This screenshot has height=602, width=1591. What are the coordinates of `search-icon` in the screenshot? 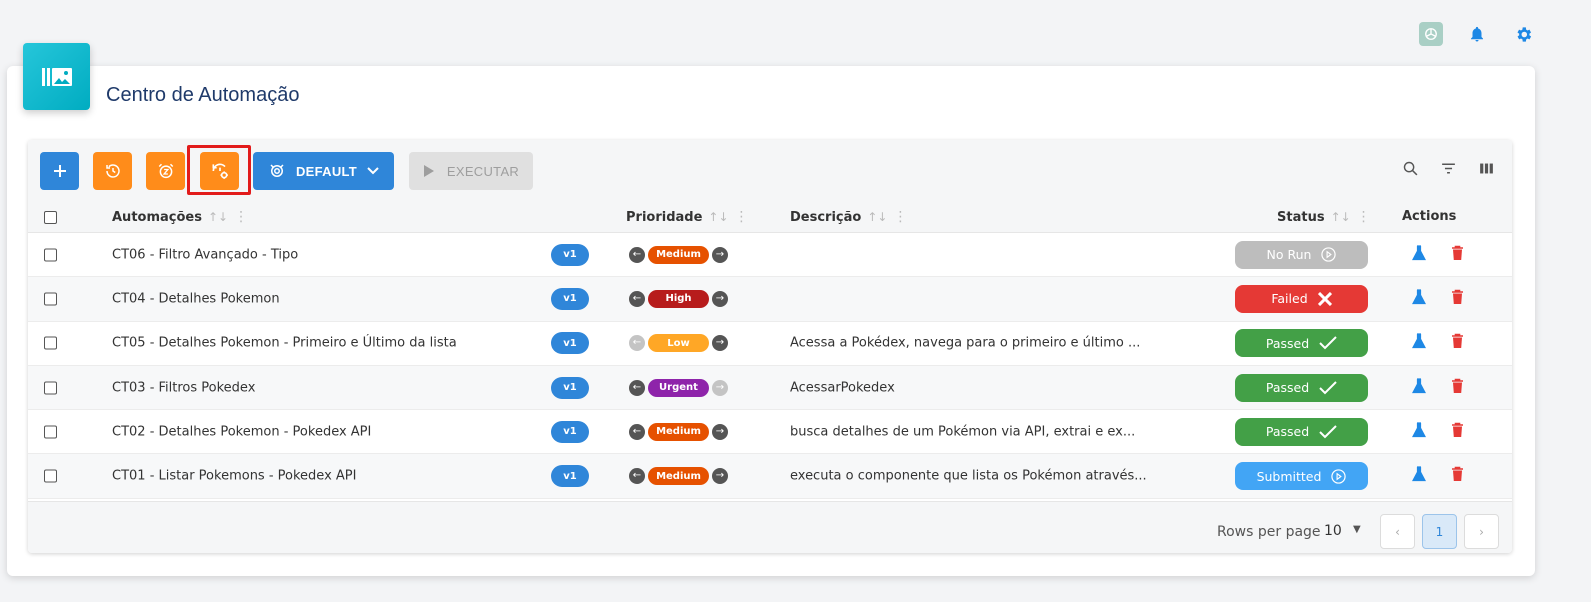 It's located at (1410, 168).